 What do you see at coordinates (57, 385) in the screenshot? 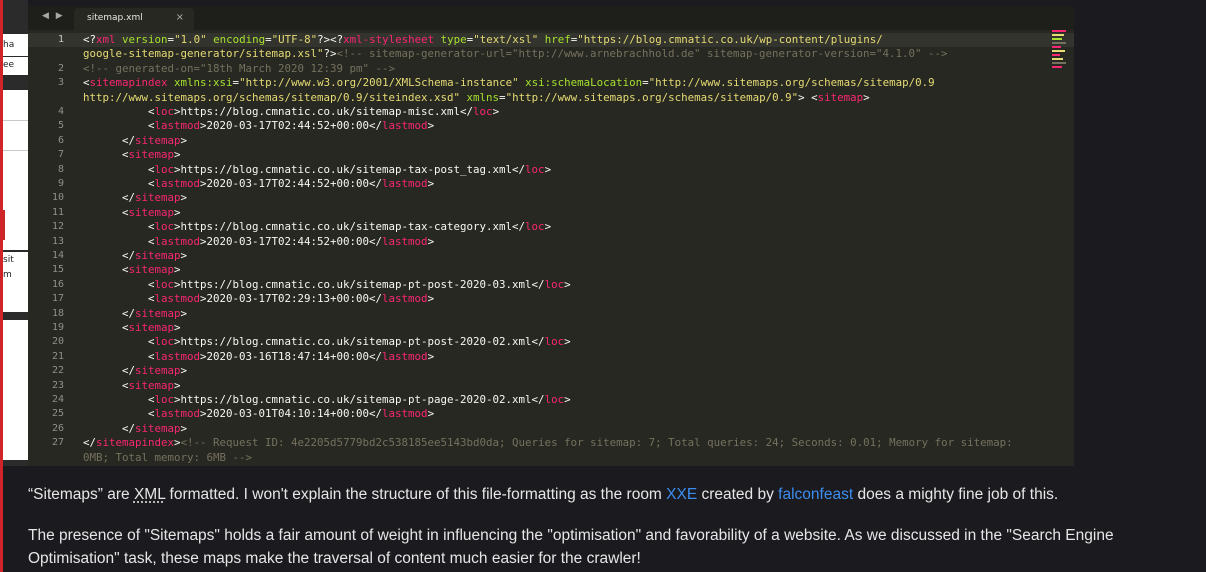
I see `line-number: 23` at bounding box center [57, 385].